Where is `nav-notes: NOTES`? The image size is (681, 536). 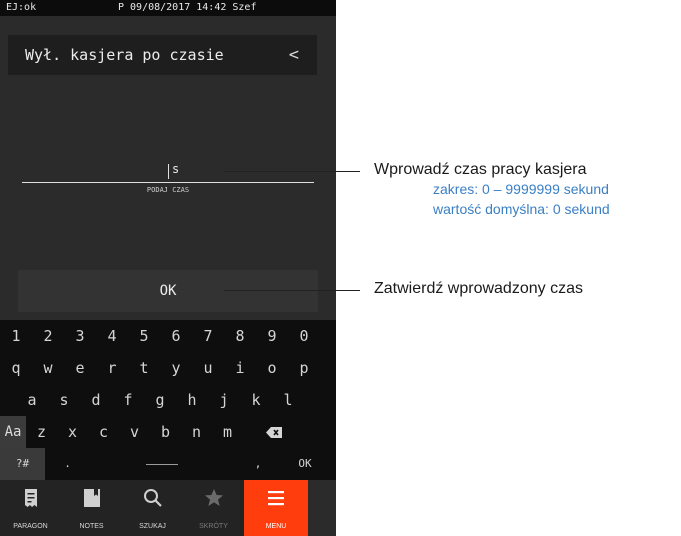 nav-notes: NOTES is located at coordinates (91, 508).